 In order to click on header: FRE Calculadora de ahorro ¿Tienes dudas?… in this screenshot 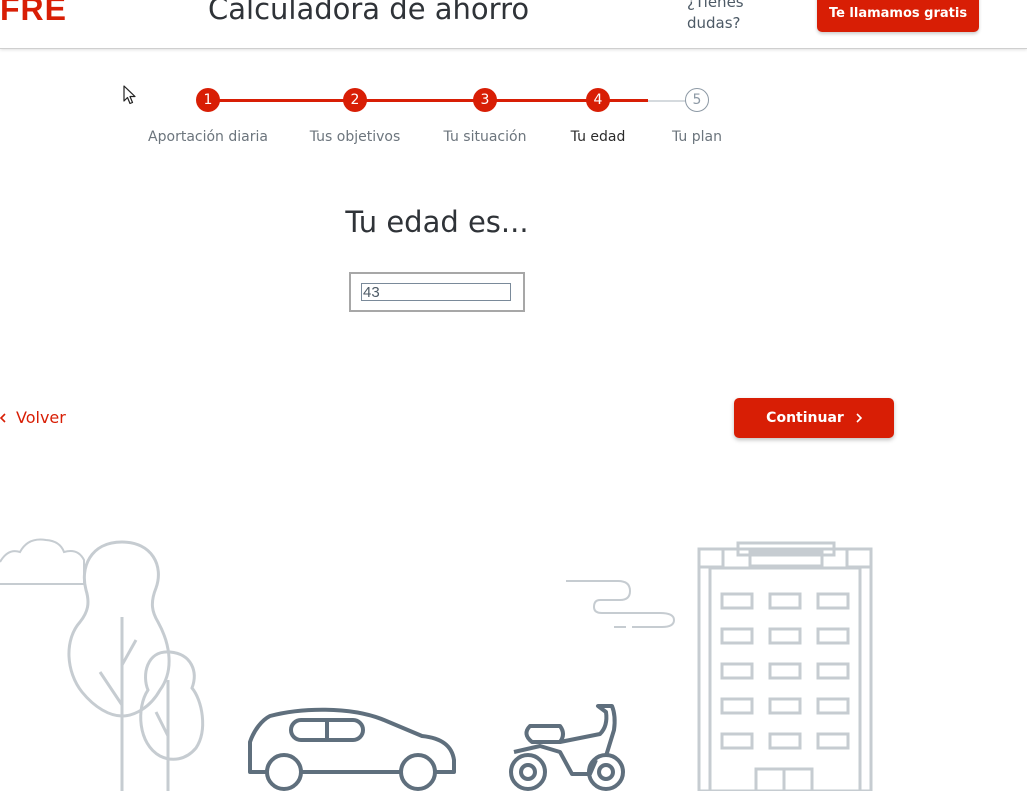, I will do `click(513, 24)`.